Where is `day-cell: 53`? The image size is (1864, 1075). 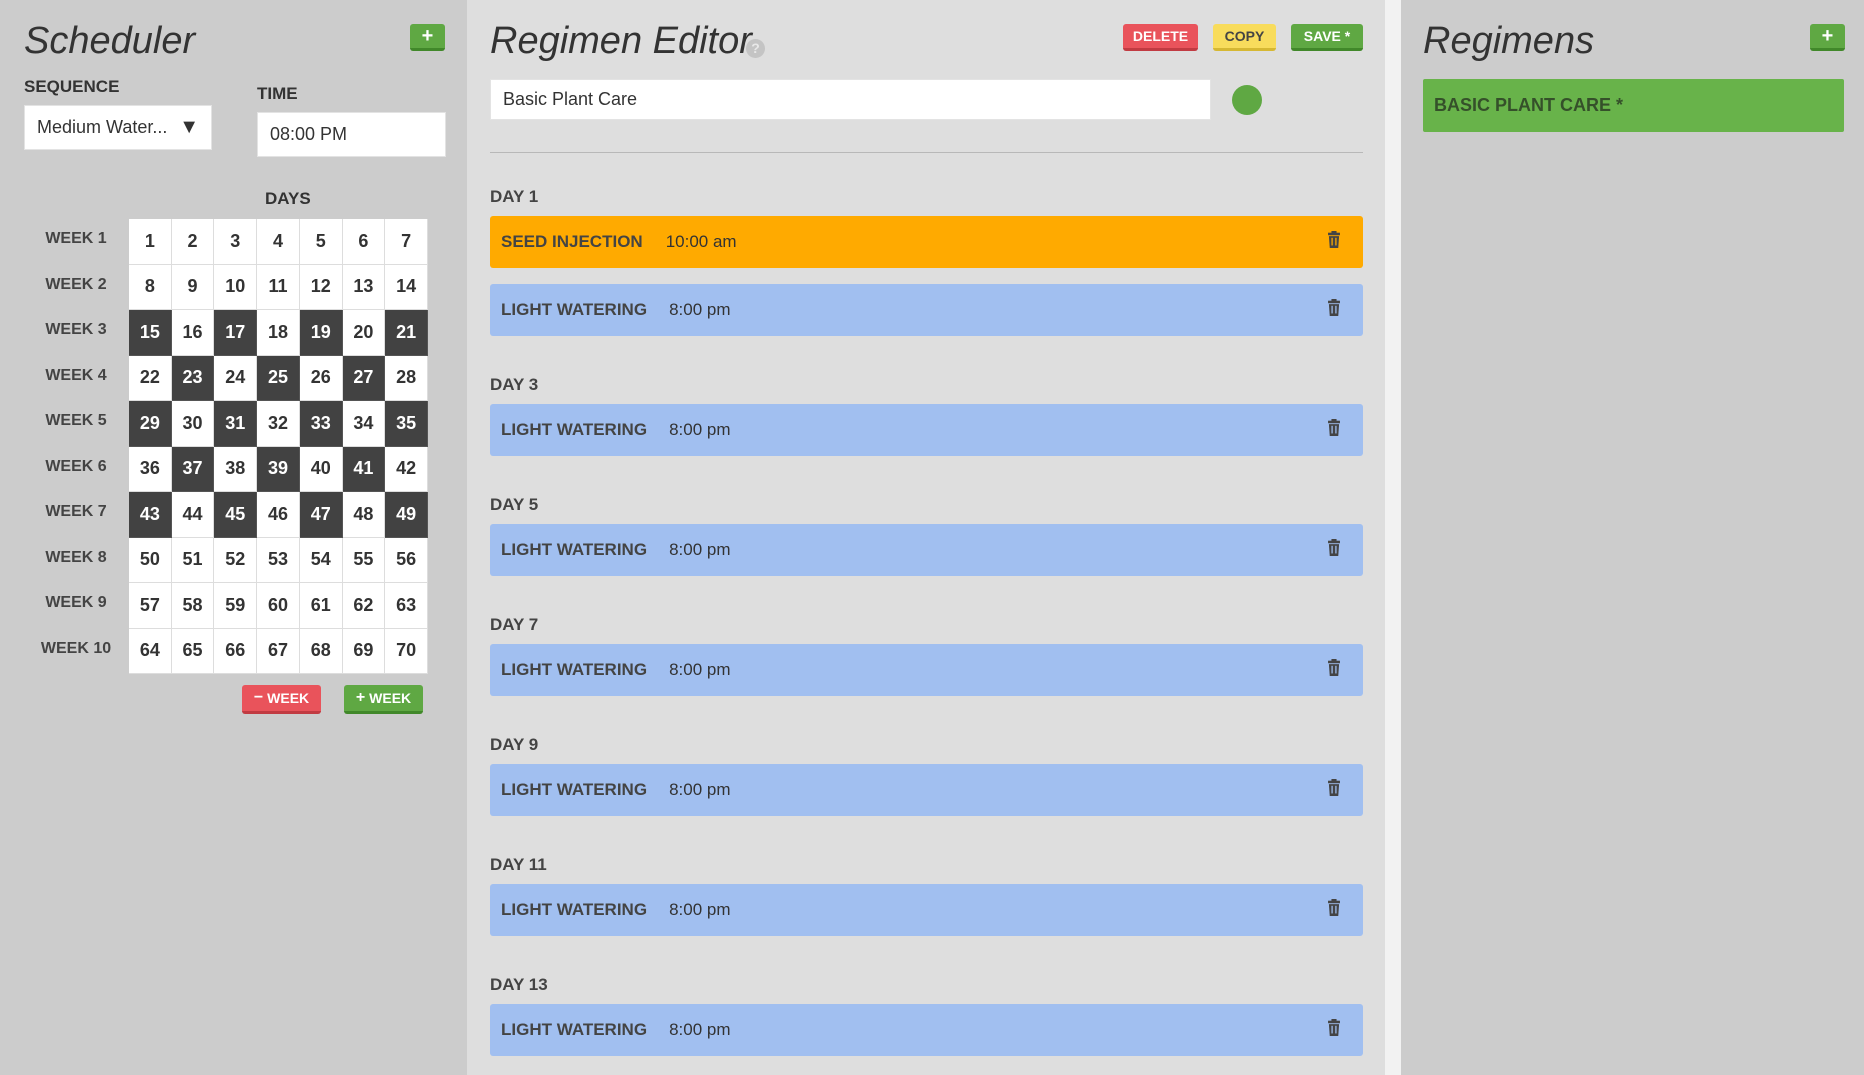
day-cell: 53 is located at coordinates (278, 560).